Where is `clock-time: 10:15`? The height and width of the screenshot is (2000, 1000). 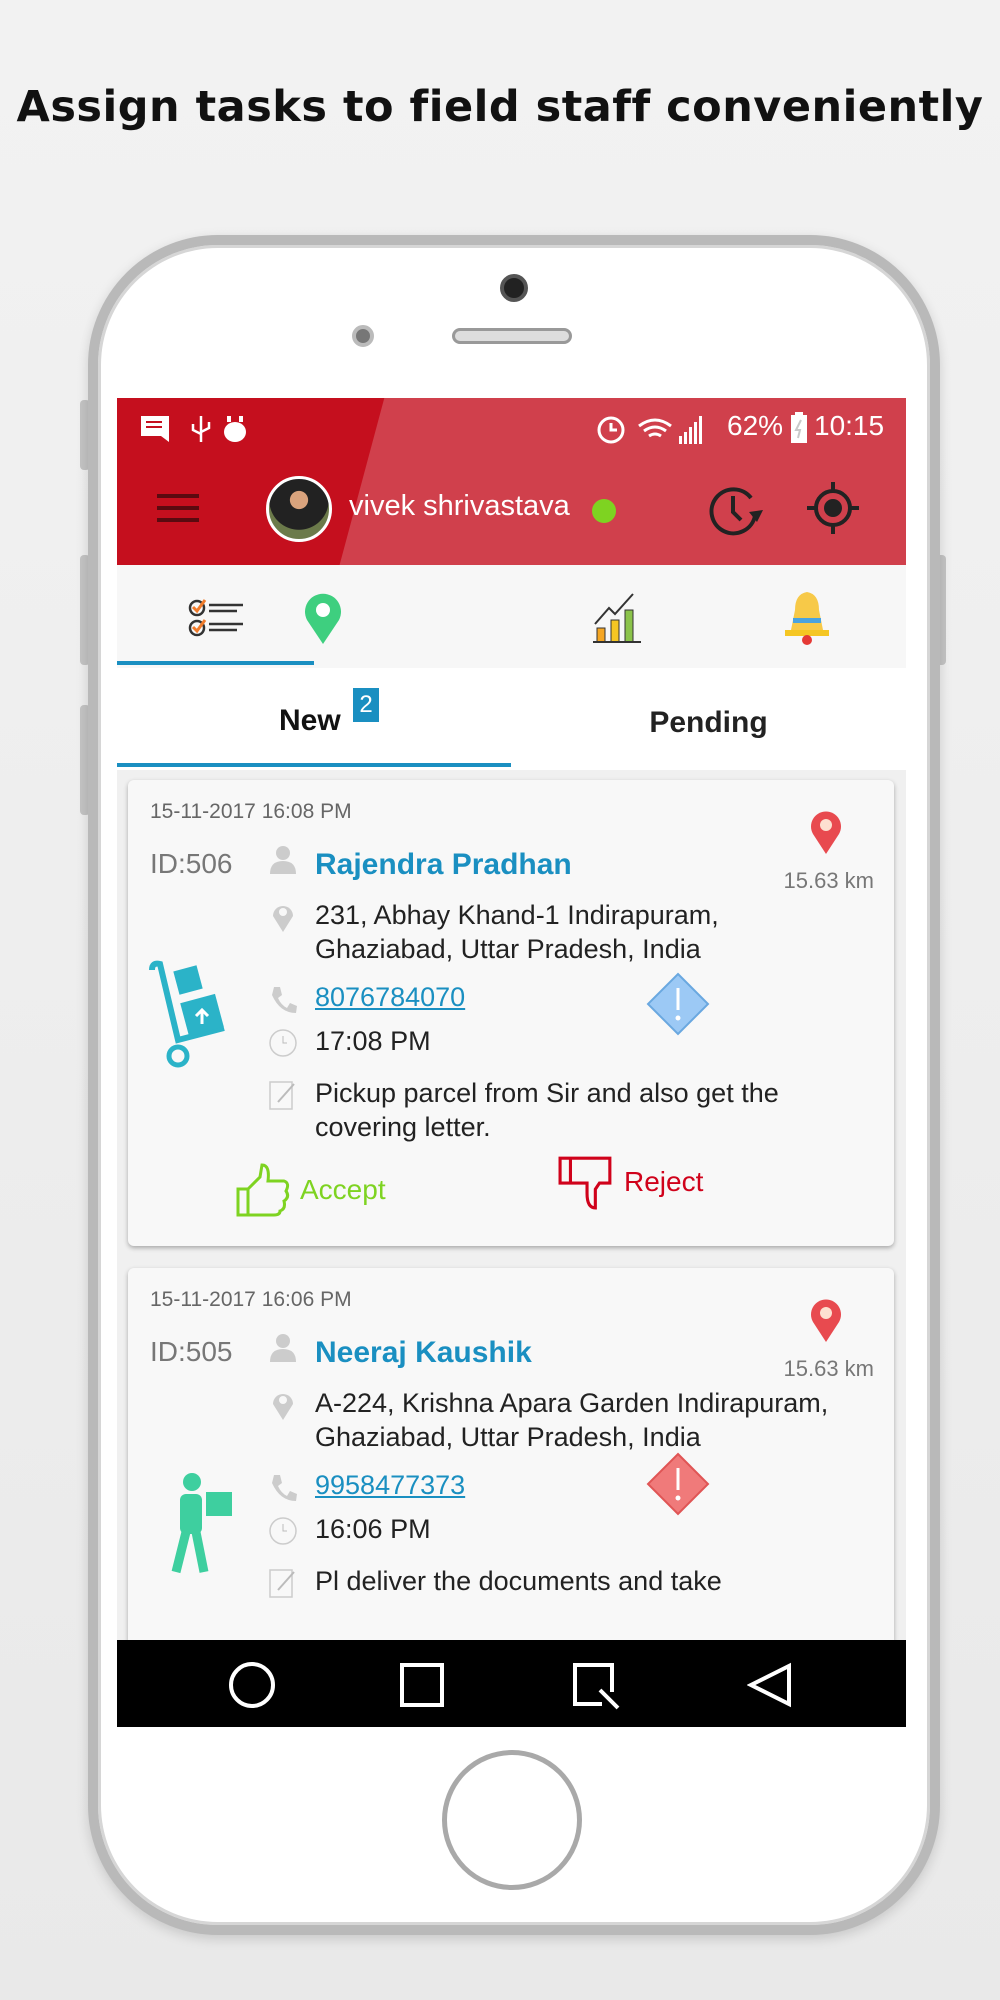 clock-time: 10:15 is located at coordinates (849, 425).